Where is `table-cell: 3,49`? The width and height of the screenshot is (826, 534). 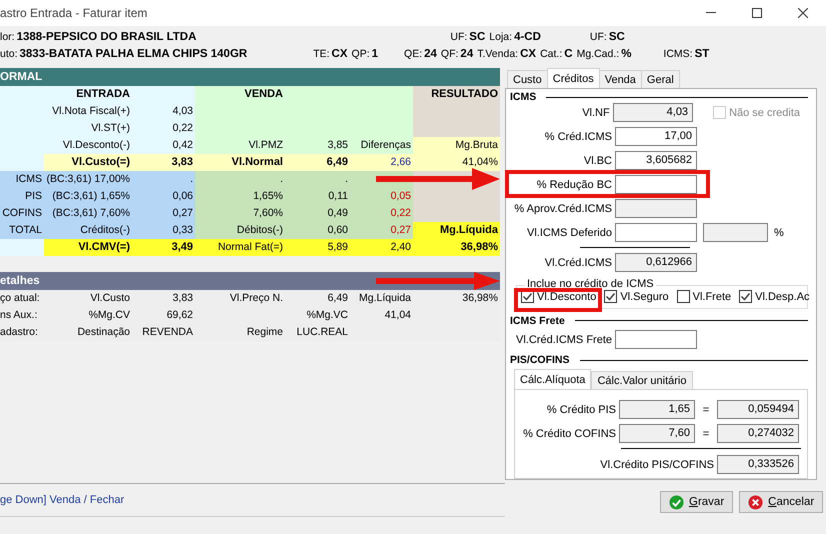
table-cell: 3,49 is located at coordinates (163, 247).